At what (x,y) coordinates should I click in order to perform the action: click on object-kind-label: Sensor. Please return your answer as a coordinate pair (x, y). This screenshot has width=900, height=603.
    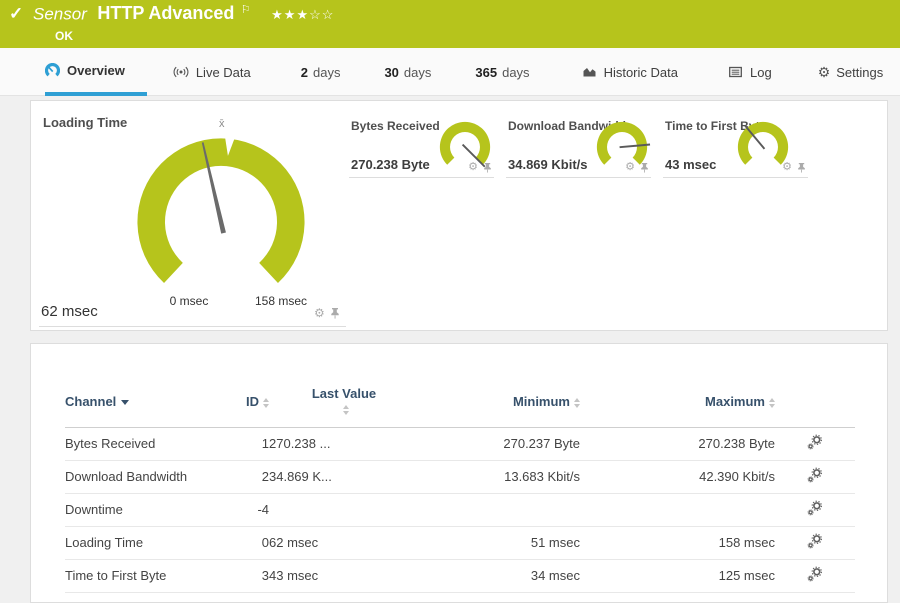
    Looking at the image, I should click on (60, 14).